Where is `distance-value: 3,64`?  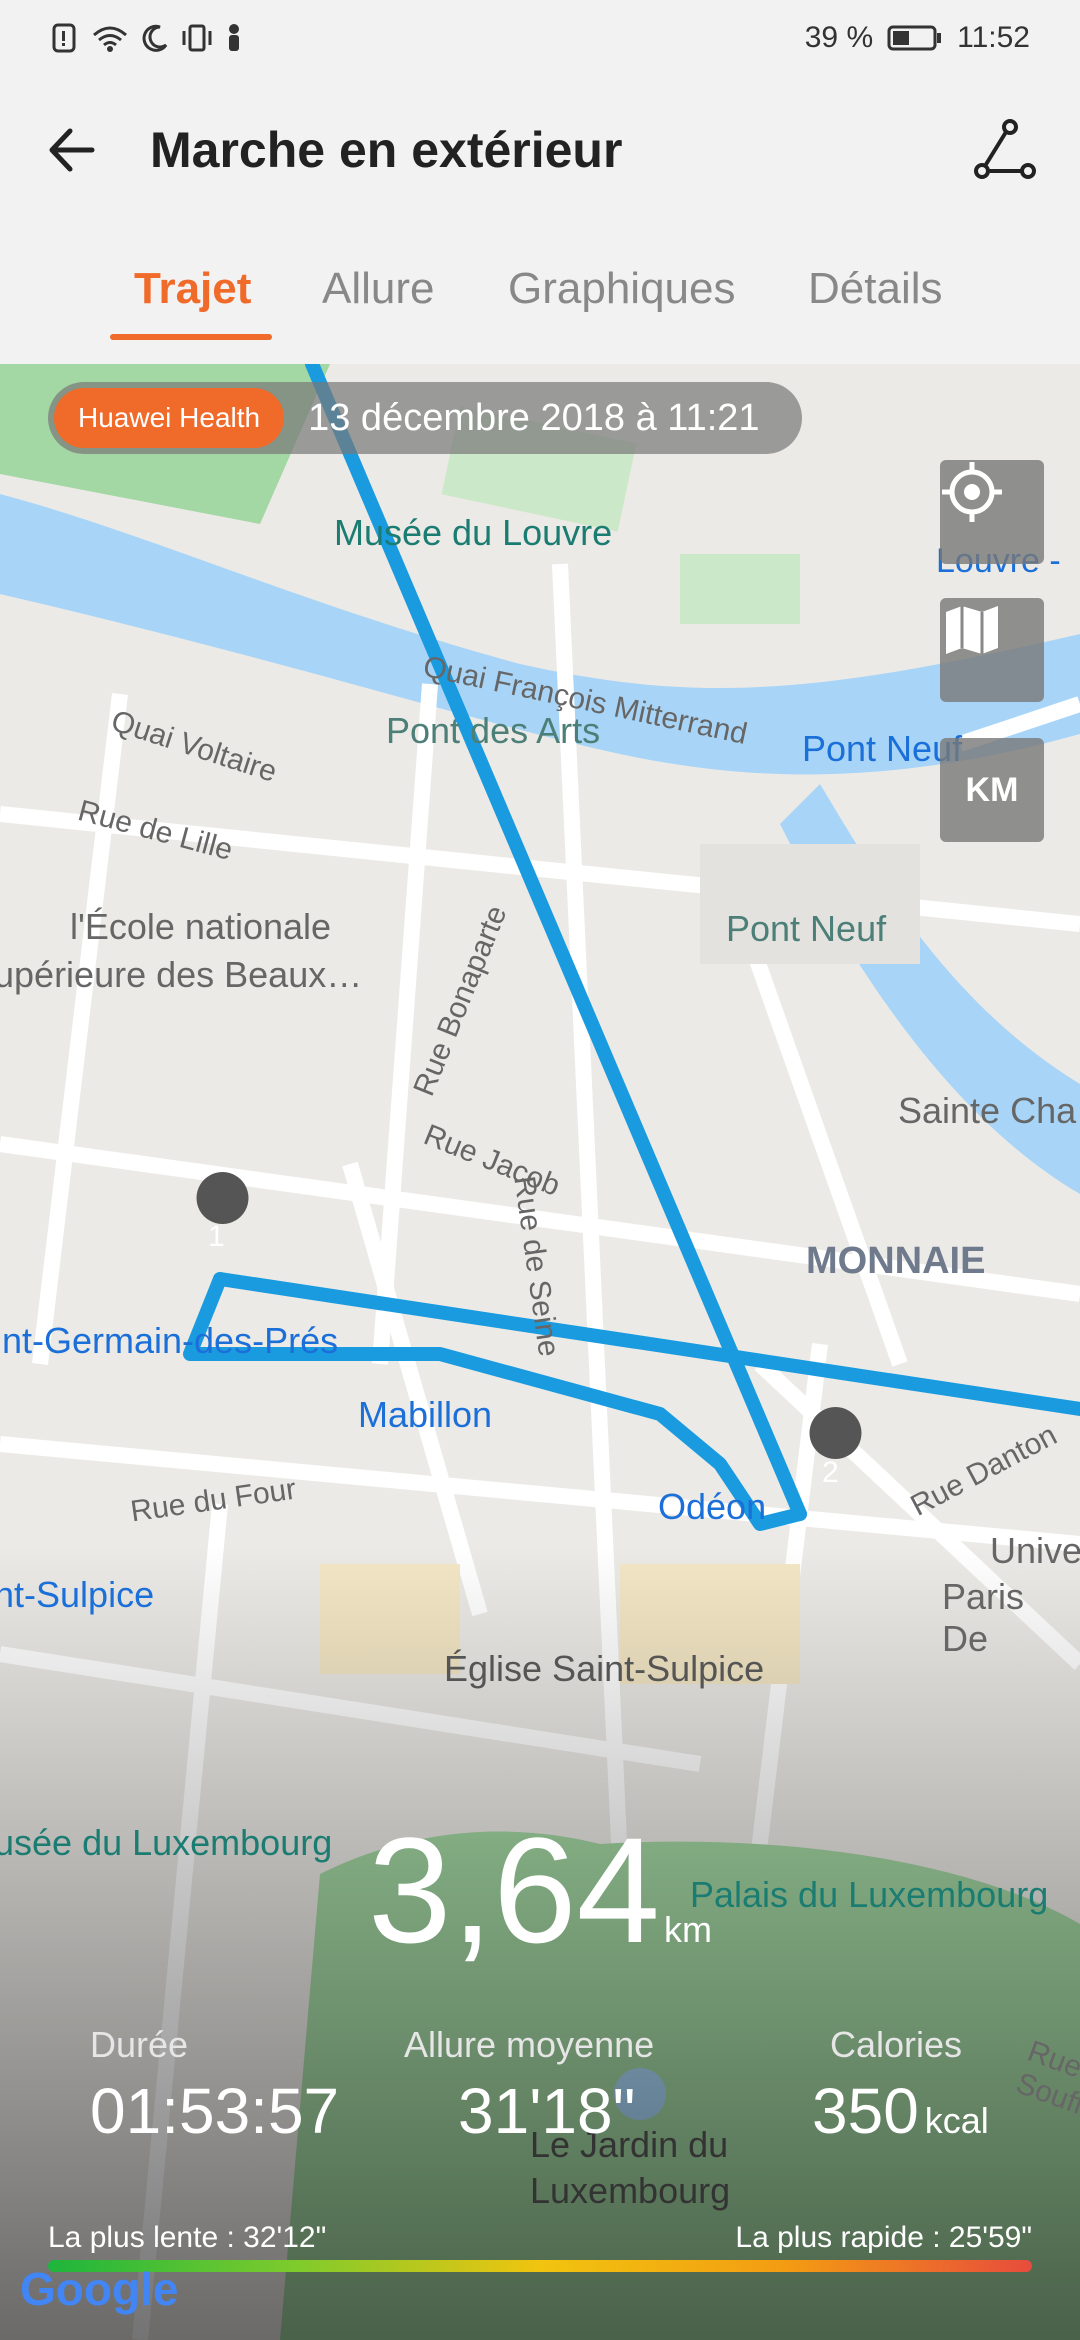 distance-value: 3,64 is located at coordinates (514, 1890).